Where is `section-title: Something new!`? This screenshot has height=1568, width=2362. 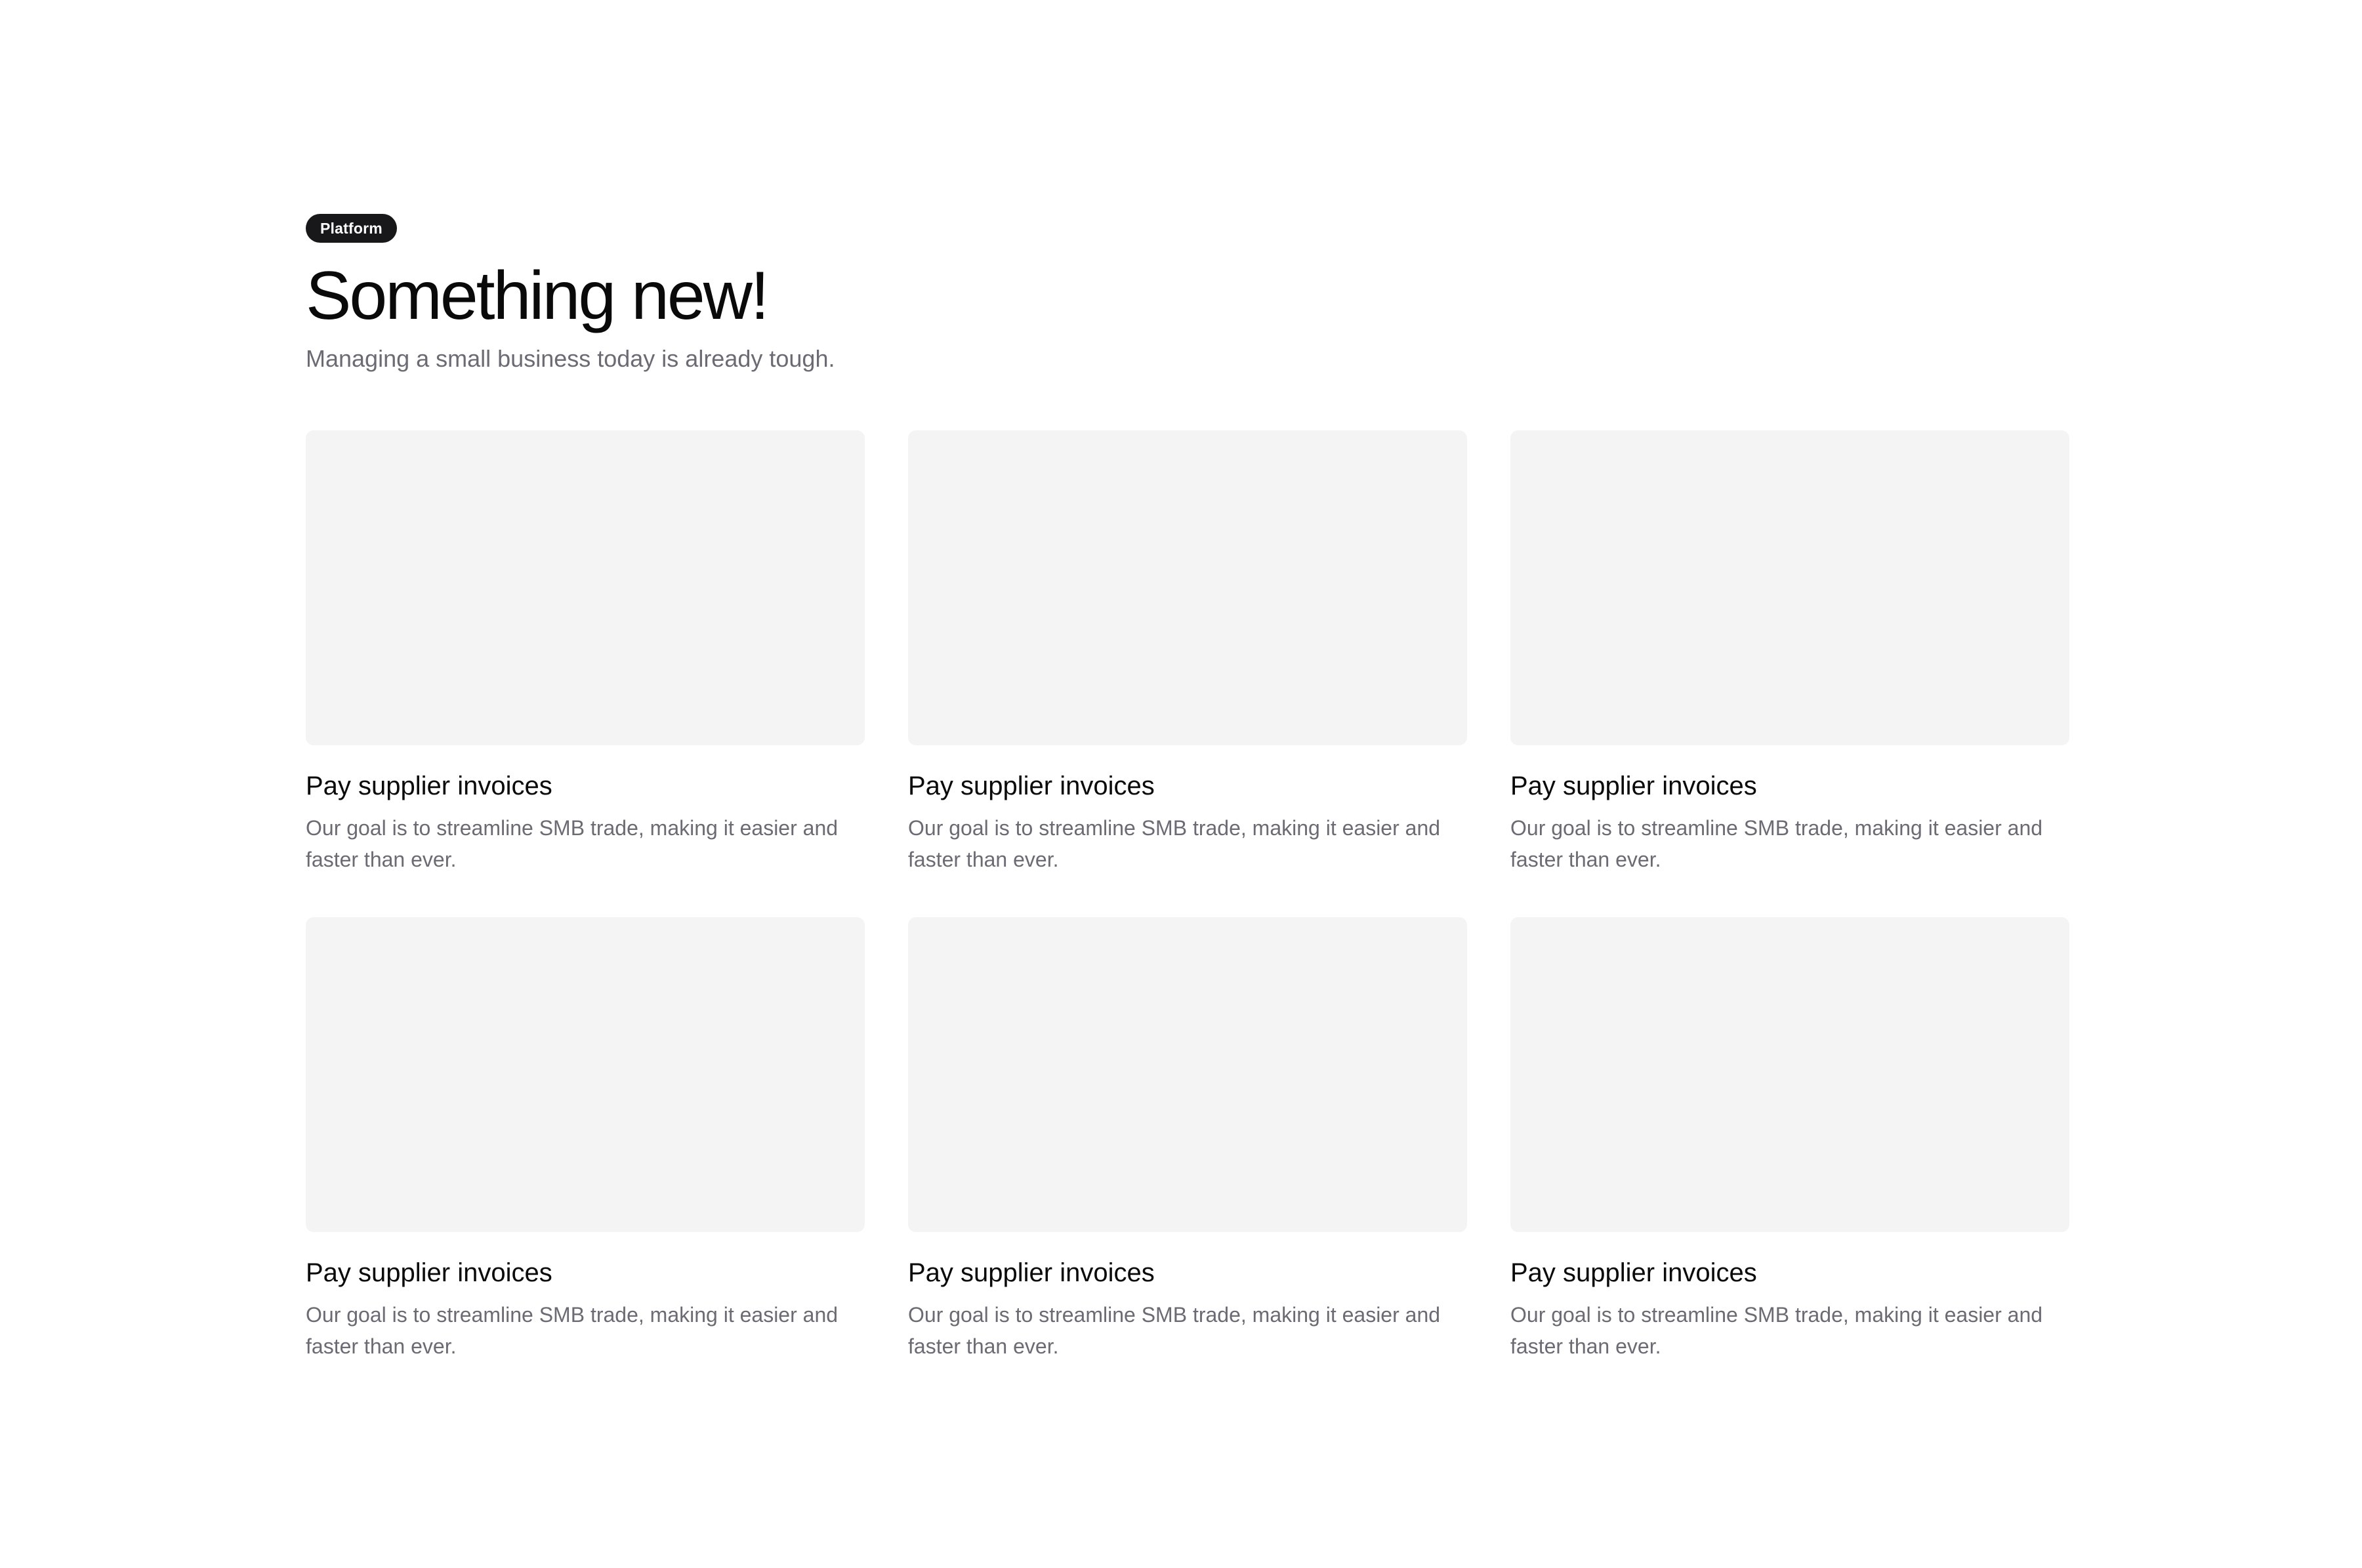
section-title: Something new! is located at coordinates (538, 296).